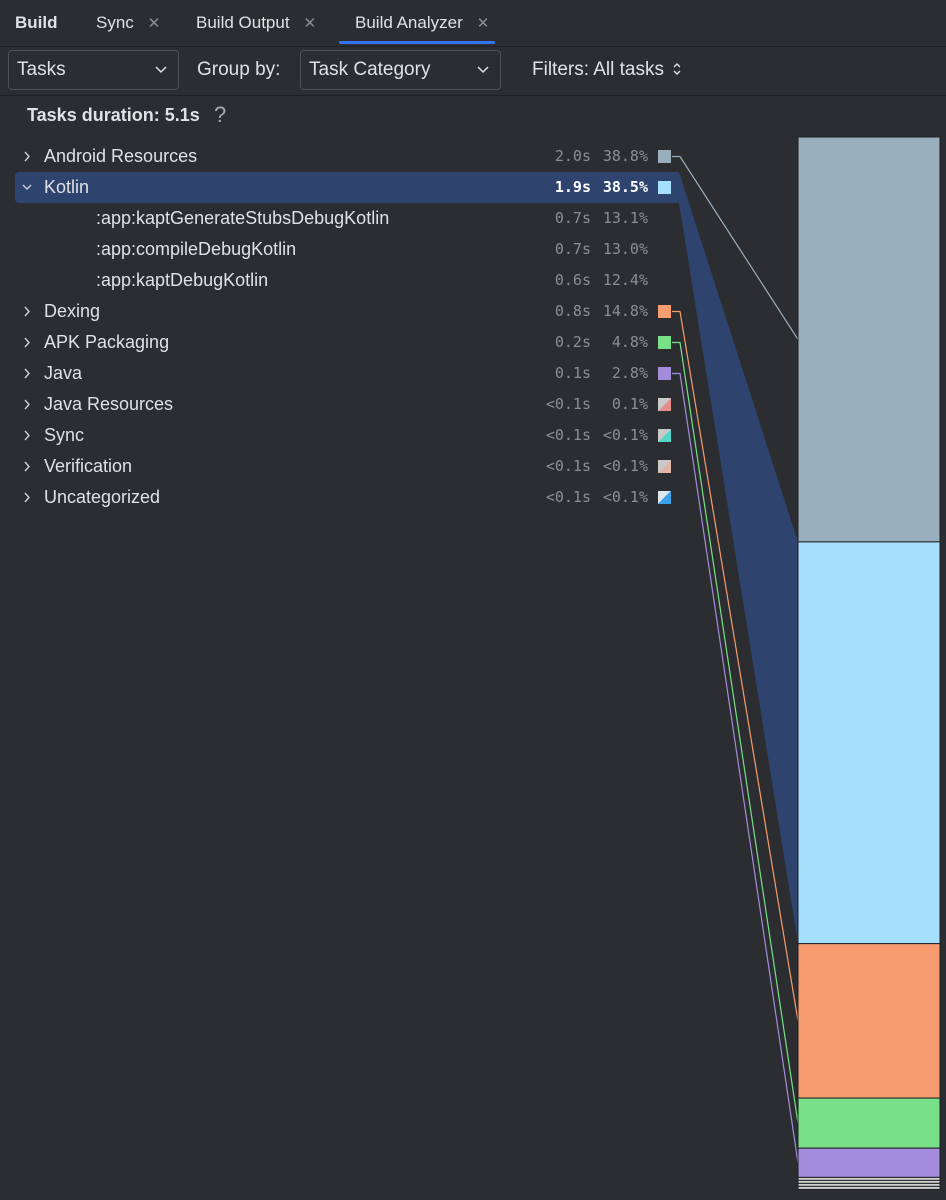 Image resolution: width=946 pixels, height=1200 pixels. What do you see at coordinates (115, 22) in the screenshot?
I see `tab-sync-label: Sync` at bounding box center [115, 22].